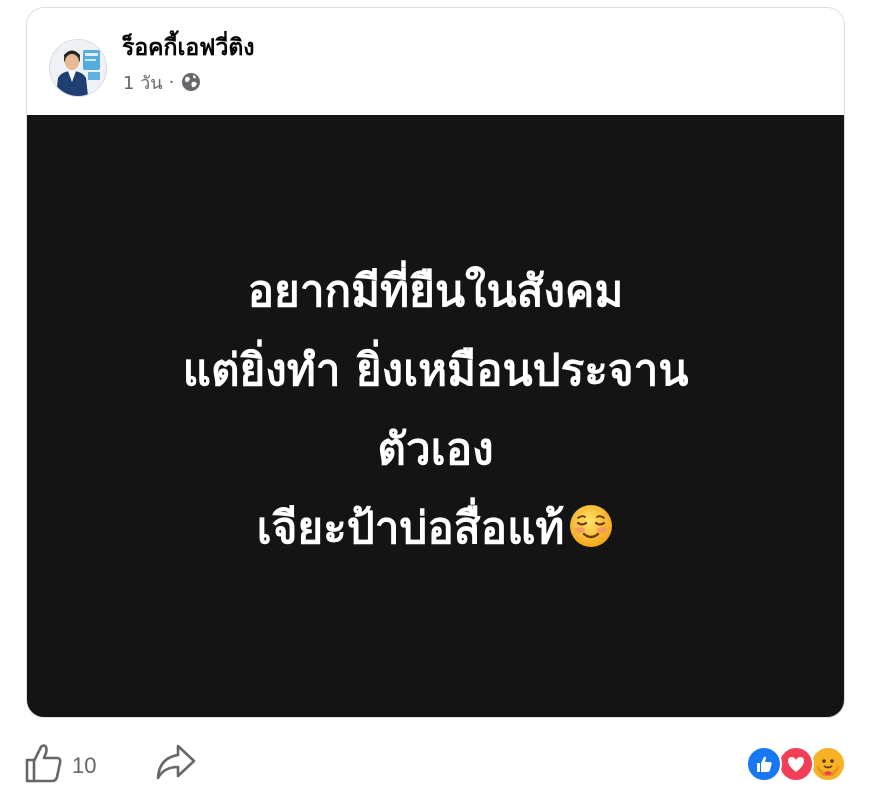 The image size is (869, 808). What do you see at coordinates (435, 291) in the screenshot?
I see `post-text-line-1: อยากมีที่ยืนในสังคม` at bounding box center [435, 291].